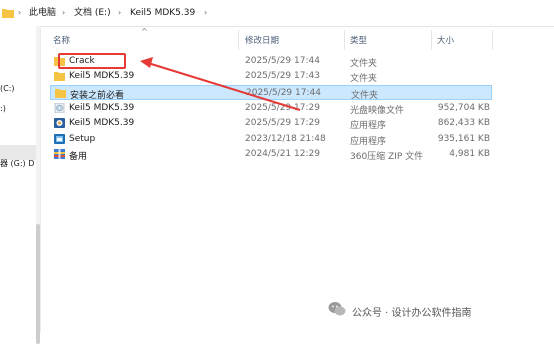 The height and width of the screenshot is (344, 554). What do you see at coordinates (3, 108) in the screenshot?
I see `nav-item-drive: :)` at bounding box center [3, 108].